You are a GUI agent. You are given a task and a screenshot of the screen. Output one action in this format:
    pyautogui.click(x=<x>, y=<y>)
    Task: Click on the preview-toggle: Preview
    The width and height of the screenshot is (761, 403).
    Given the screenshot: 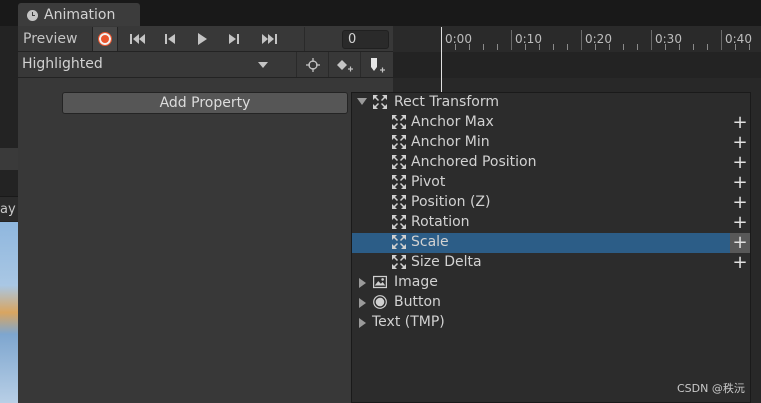 What is the action you would take?
    pyautogui.click(x=50, y=39)
    